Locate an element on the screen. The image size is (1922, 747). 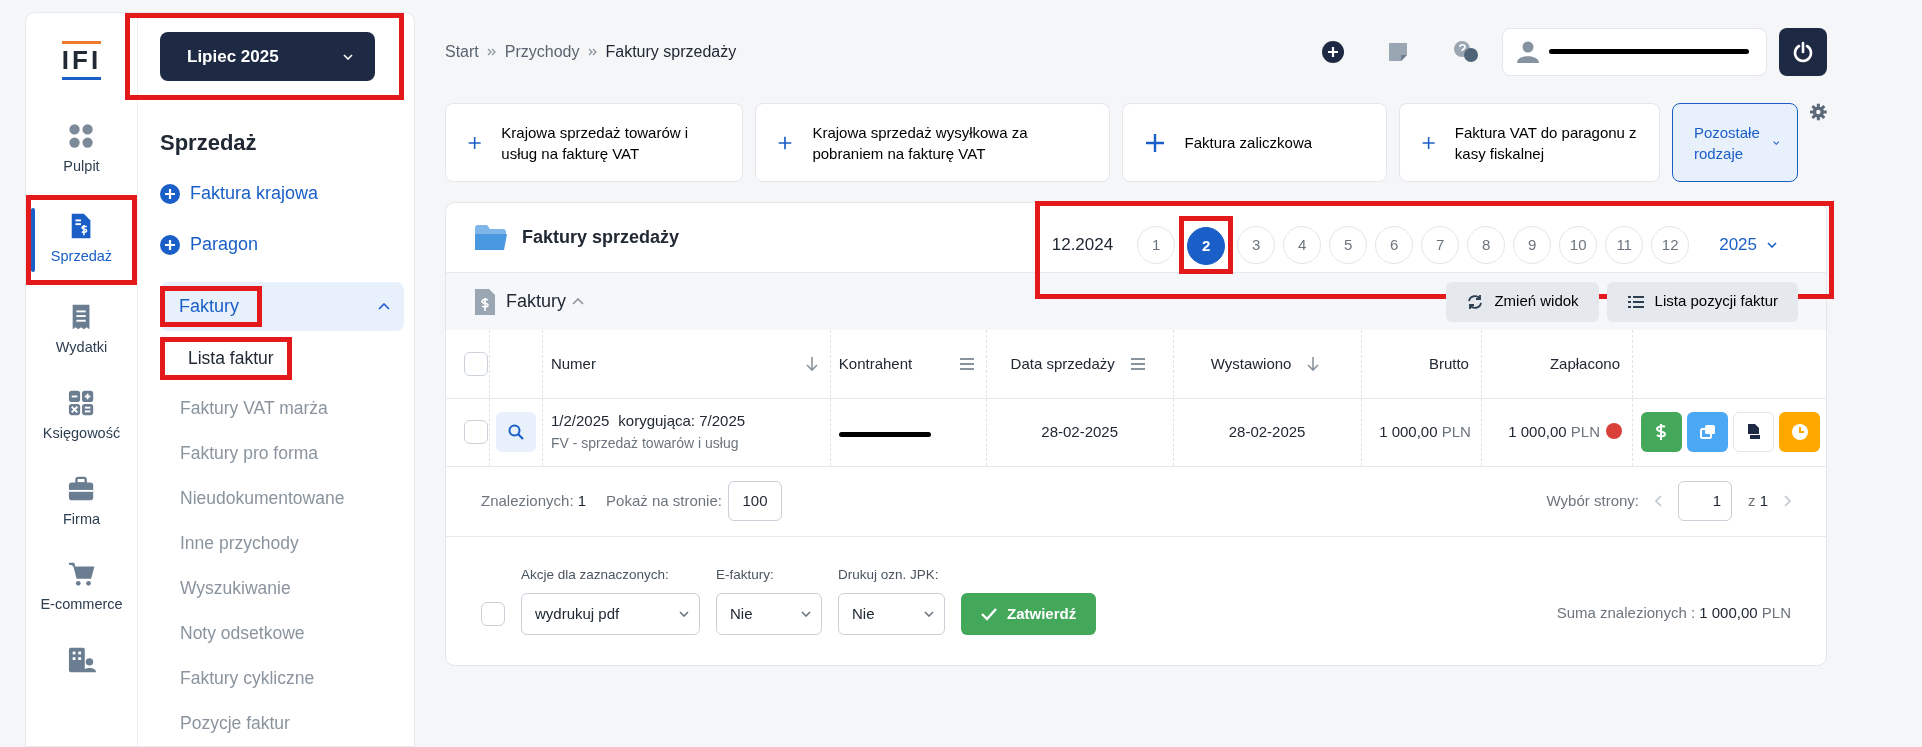
nav-item: Księgowość is located at coordinates (81, 416).